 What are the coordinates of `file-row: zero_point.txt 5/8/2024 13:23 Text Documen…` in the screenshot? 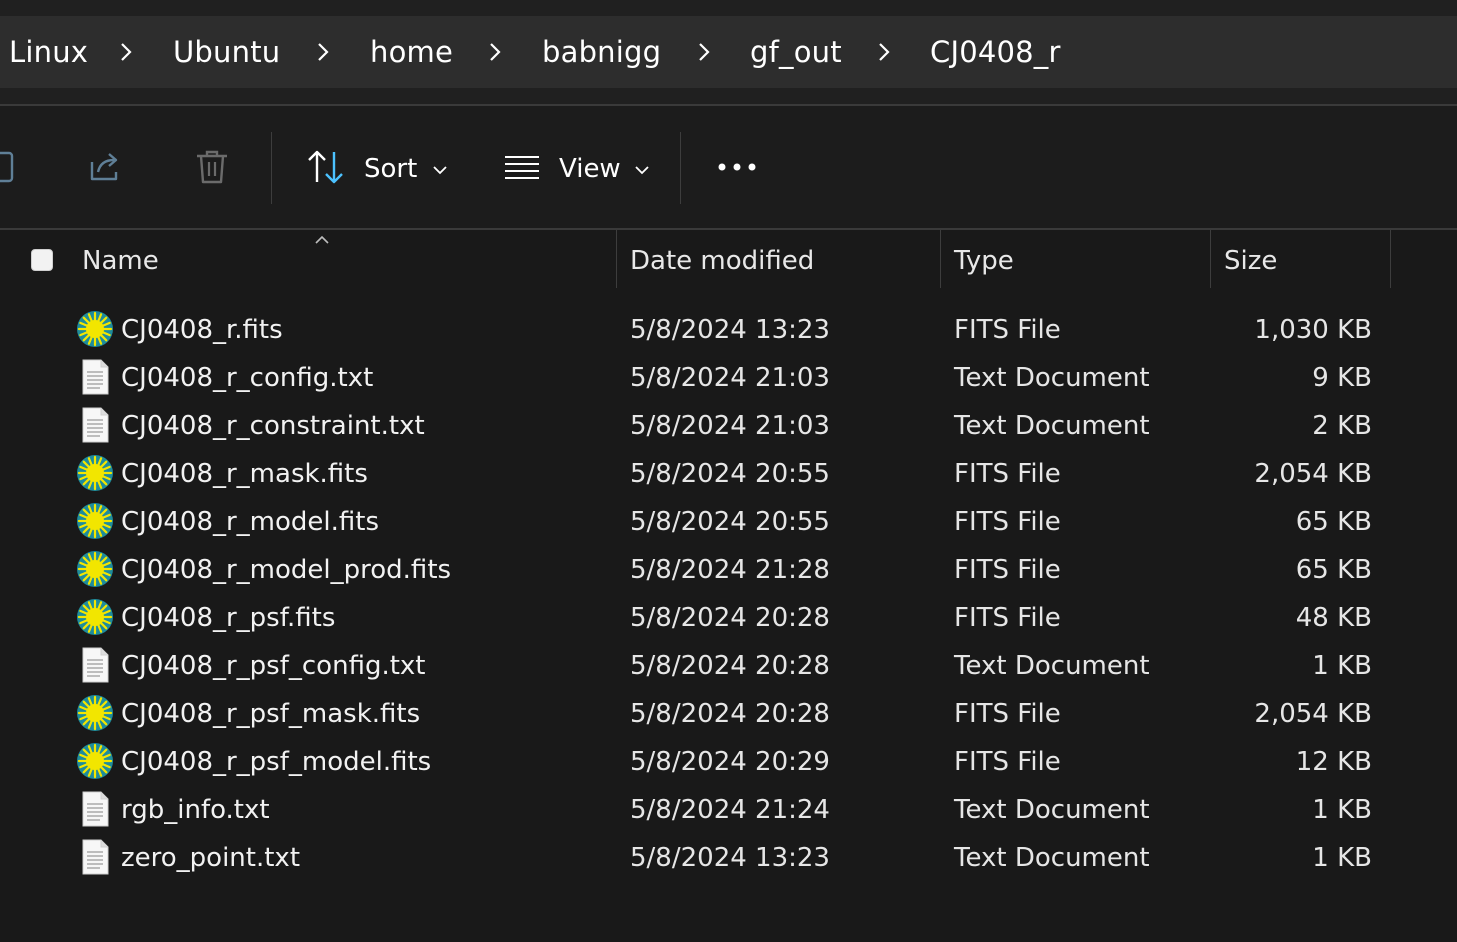 It's located at (728, 858).